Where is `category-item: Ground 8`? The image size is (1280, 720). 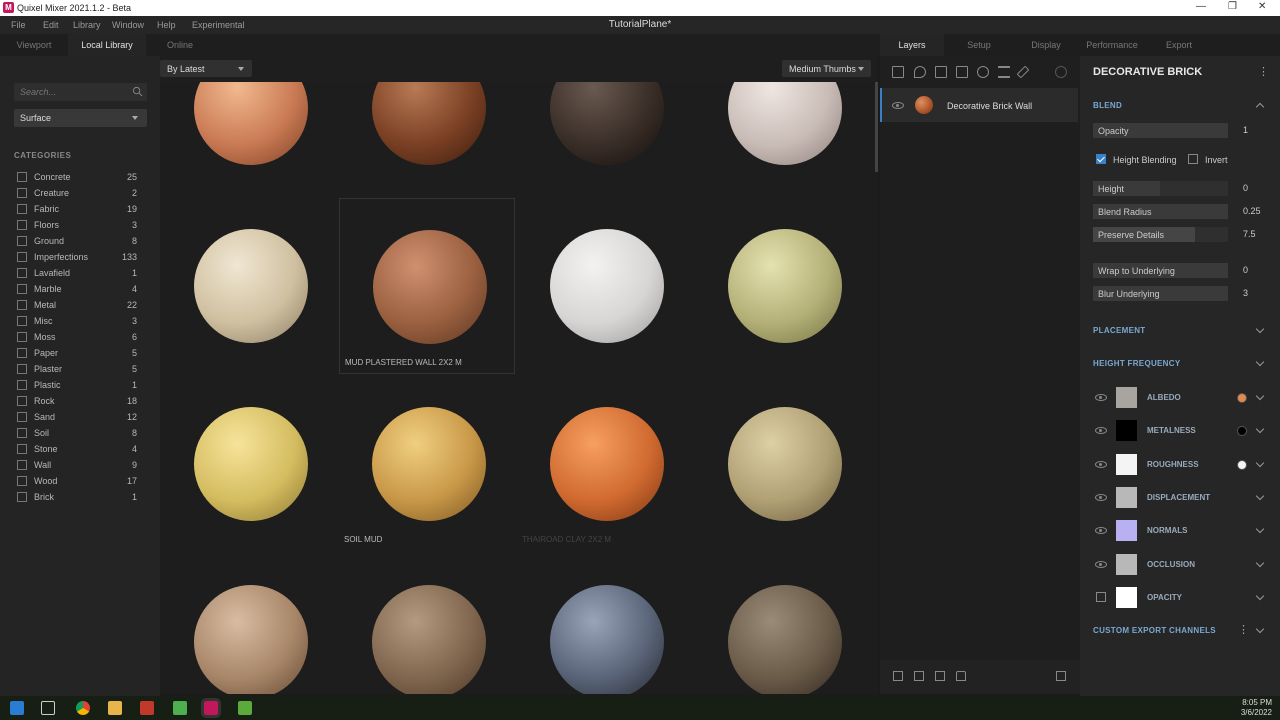
category-item: Ground 8 is located at coordinates (77, 241).